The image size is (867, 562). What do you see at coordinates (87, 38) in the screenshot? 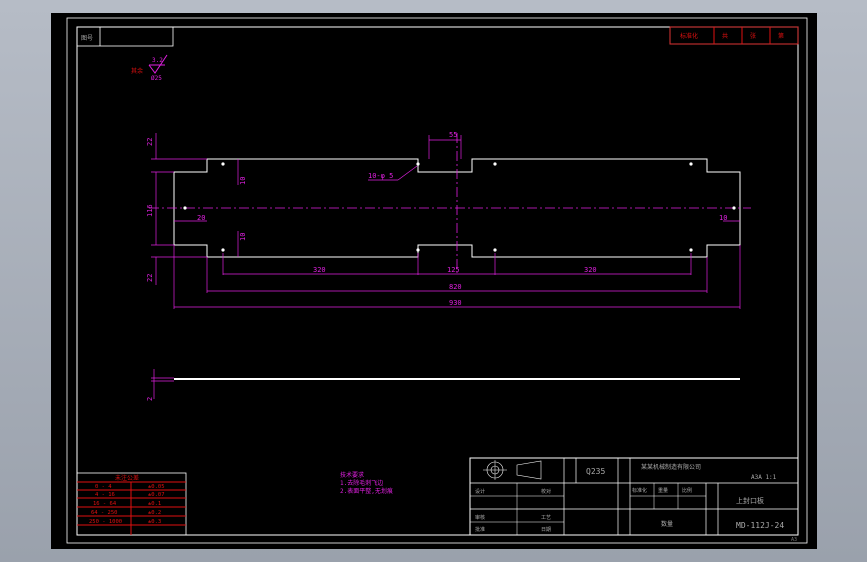
I see `top-left-box-cell: 图号` at bounding box center [87, 38].